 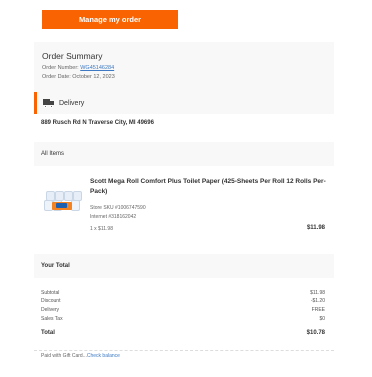 What do you see at coordinates (184, 103) in the screenshot?
I see `delivery-header: Delivery` at bounding box center [184, 103].